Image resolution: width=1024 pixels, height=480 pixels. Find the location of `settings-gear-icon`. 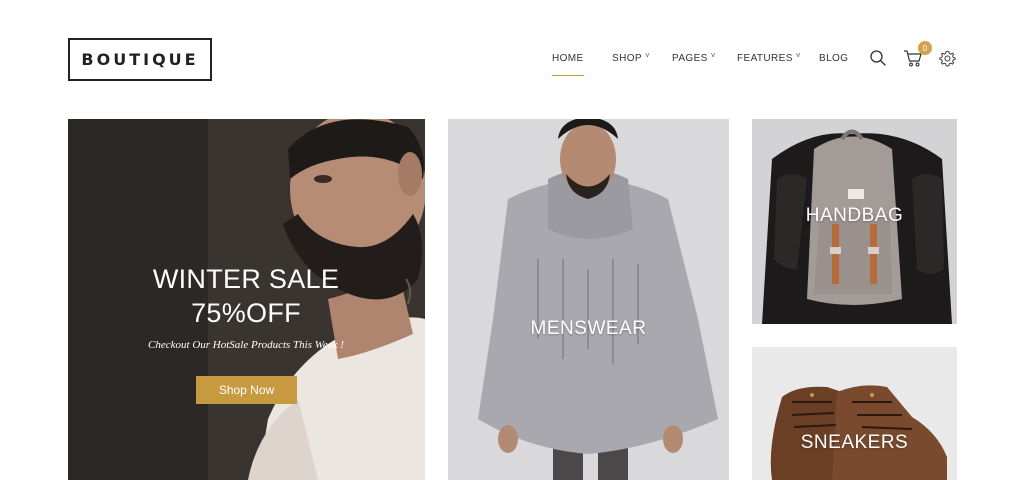

settings-gear-icon is located at coordinates (947, 61).